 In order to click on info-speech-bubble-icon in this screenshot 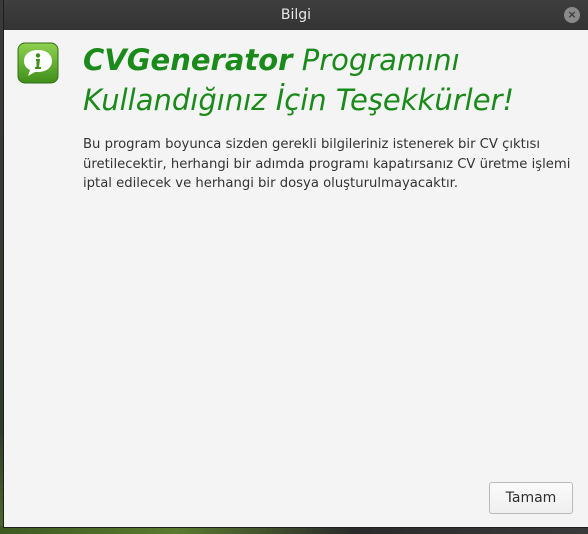, I will do `click(38, 63)`.